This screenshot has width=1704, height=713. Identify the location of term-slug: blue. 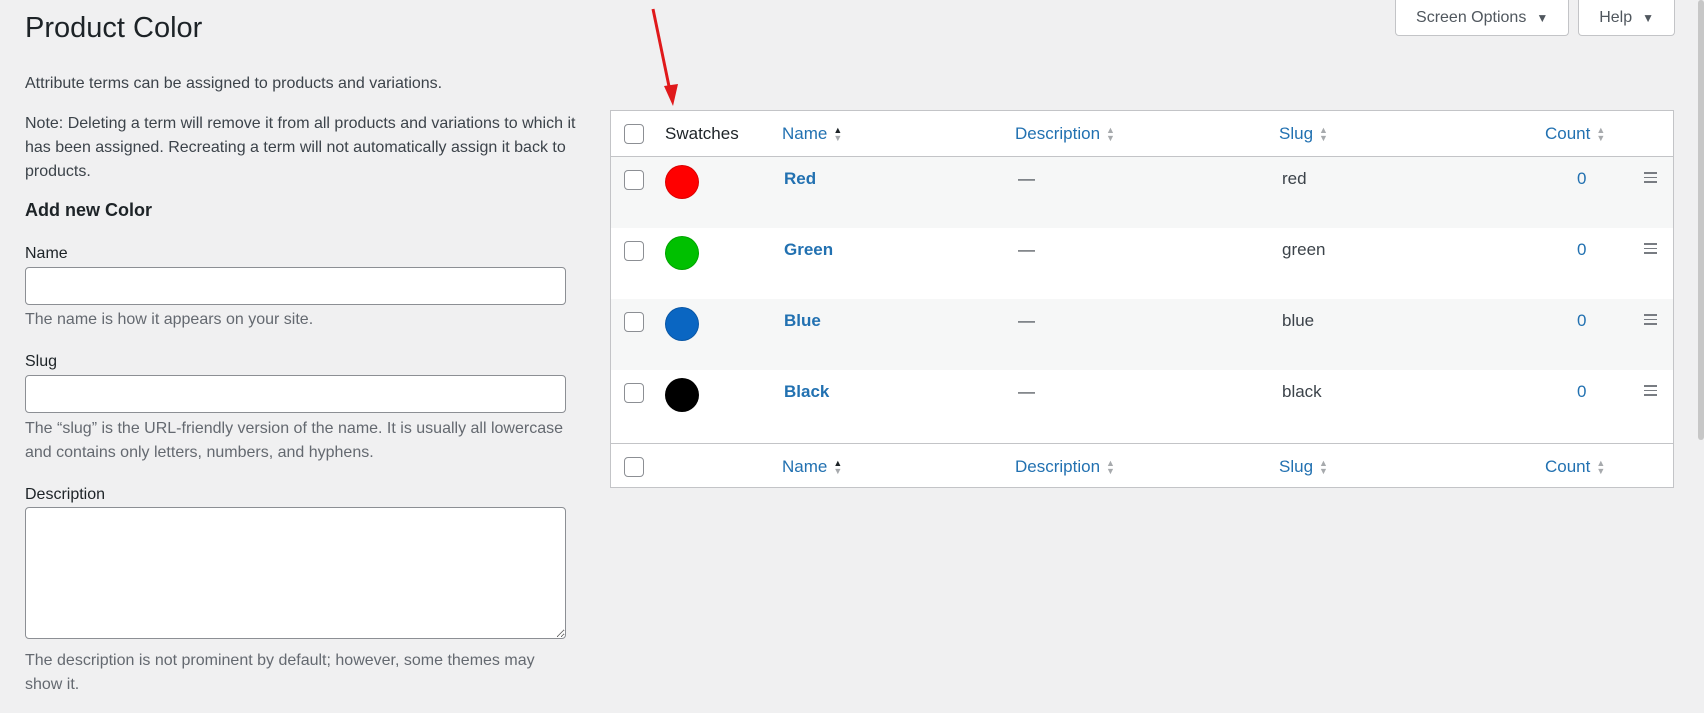
(1298, 320).